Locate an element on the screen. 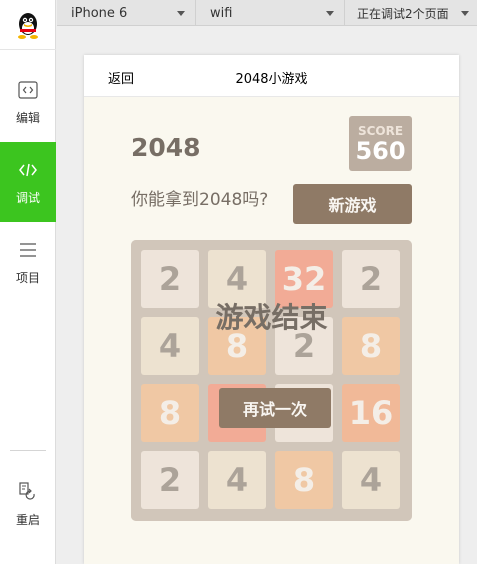  sidebar-divider is located at coordinates (28, 450).